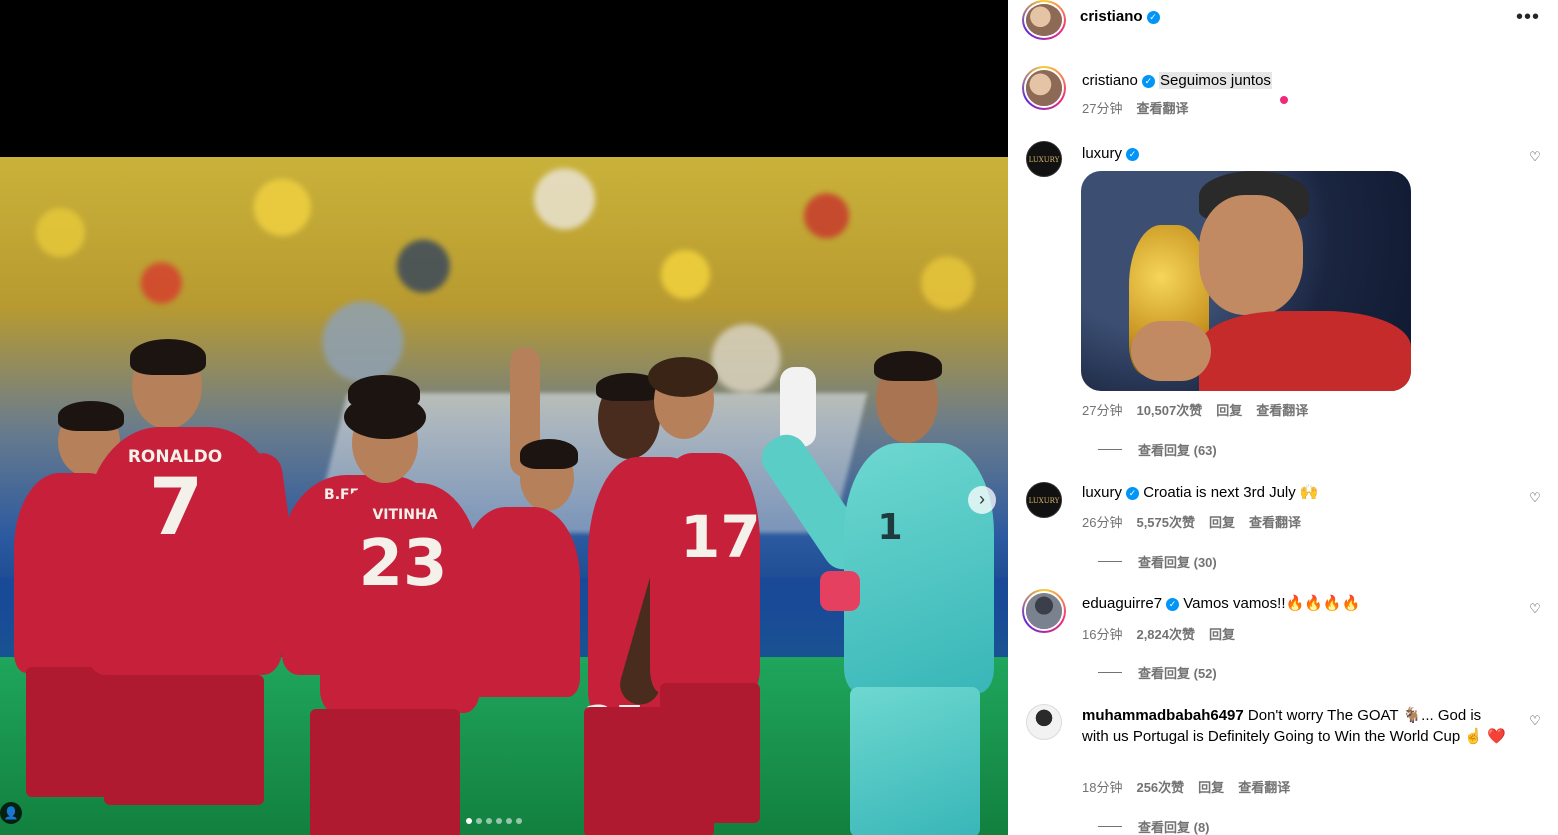 This screenshot has height=835, width=1558. Describe the element at coordinates (1157, 449) in the screenshot. I see `view-replies-button: 查看回复 (63)` at that location.